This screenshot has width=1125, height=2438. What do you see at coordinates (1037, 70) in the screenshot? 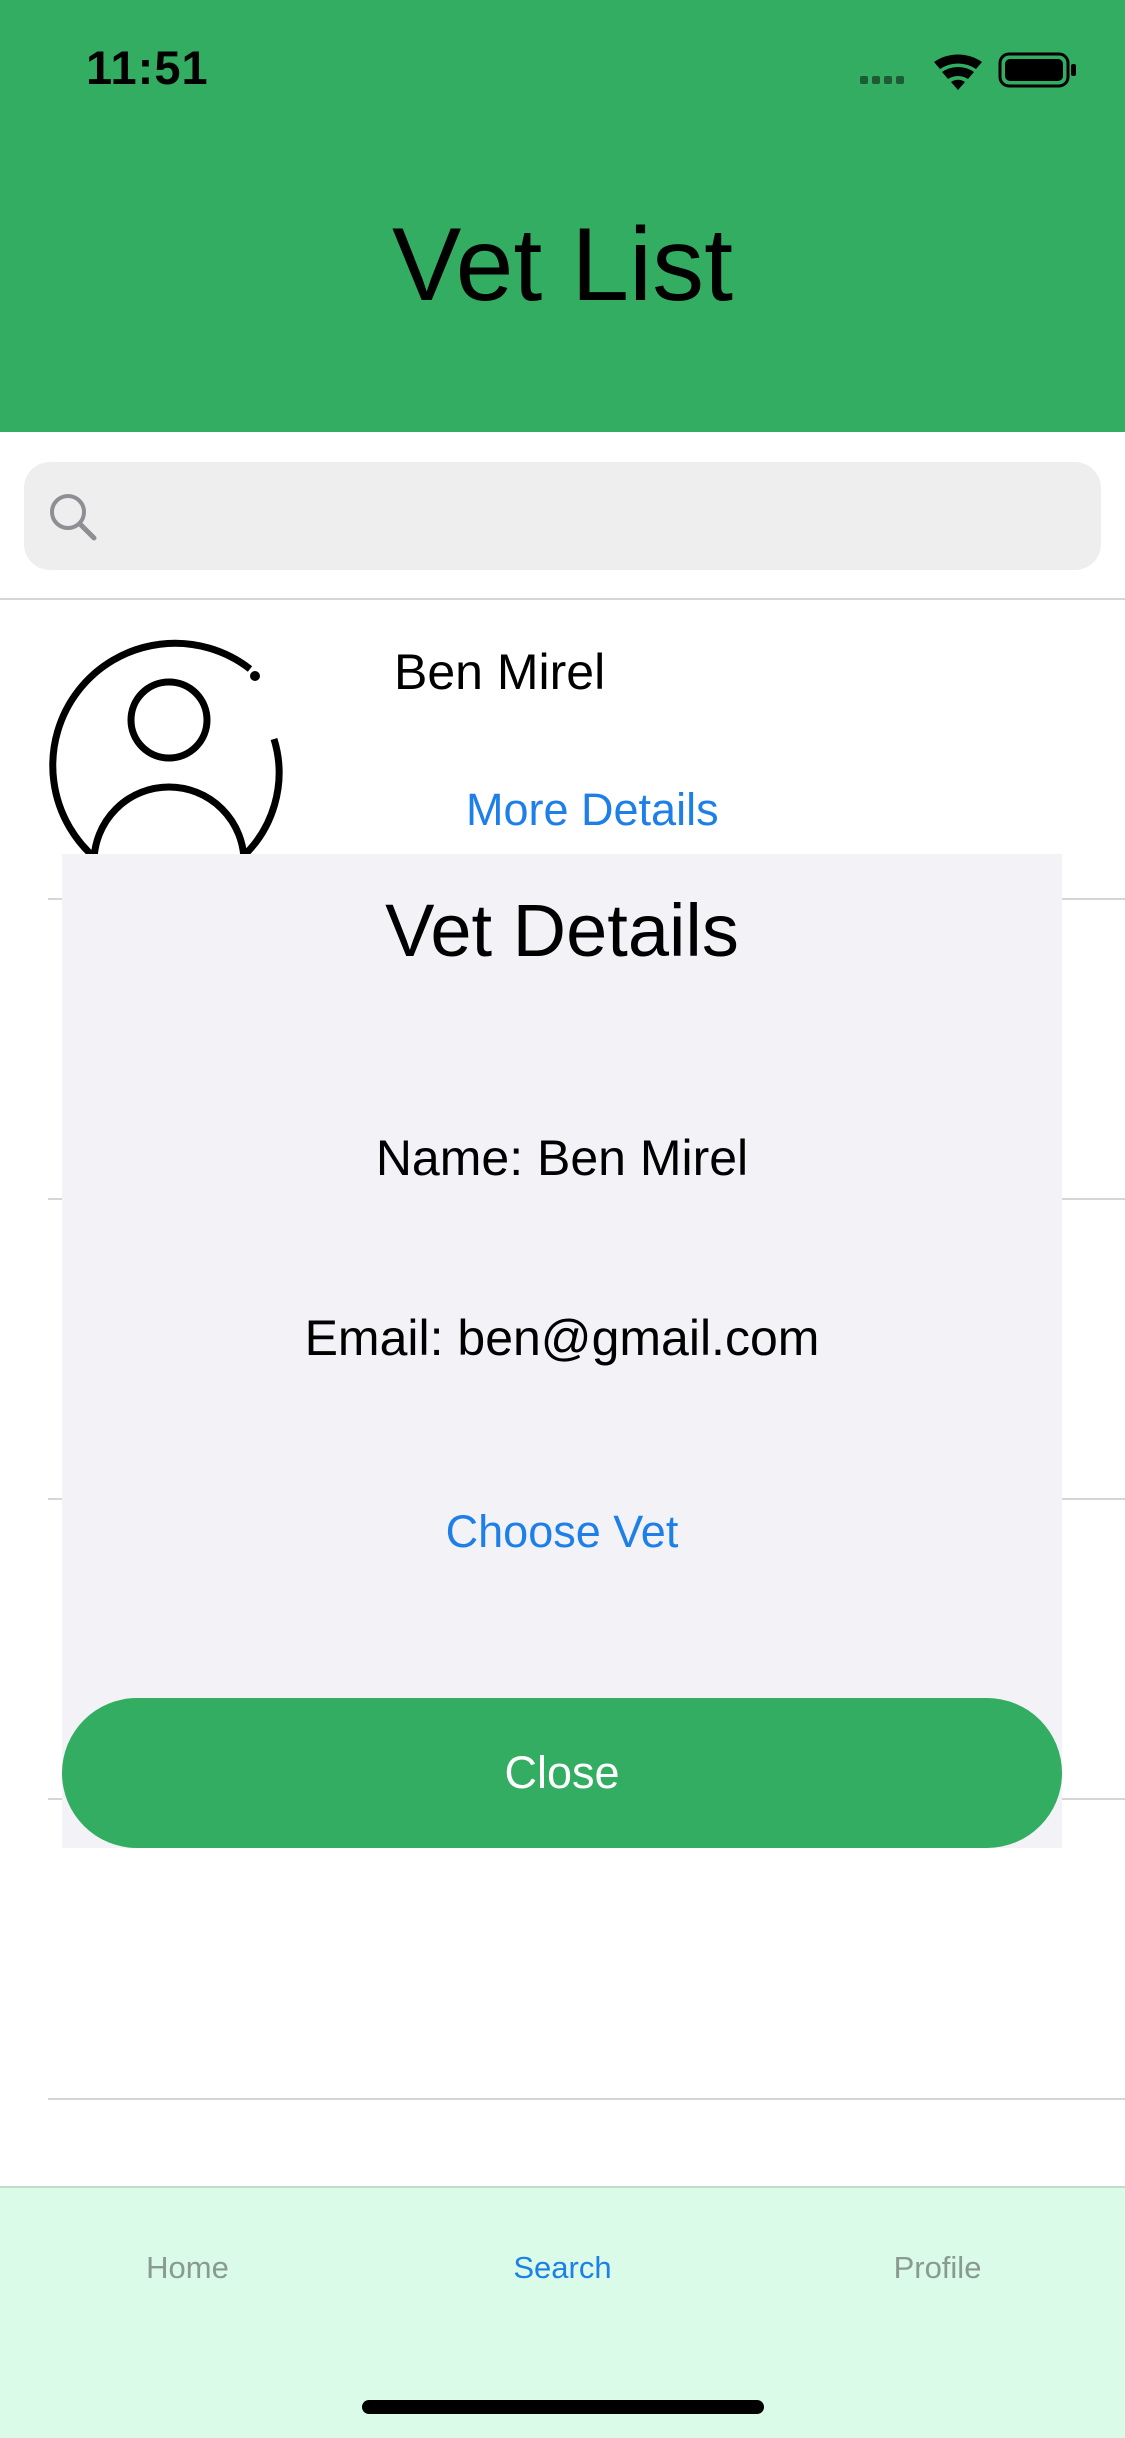
I see `battery-icon` at bounding box center [1037, 70].